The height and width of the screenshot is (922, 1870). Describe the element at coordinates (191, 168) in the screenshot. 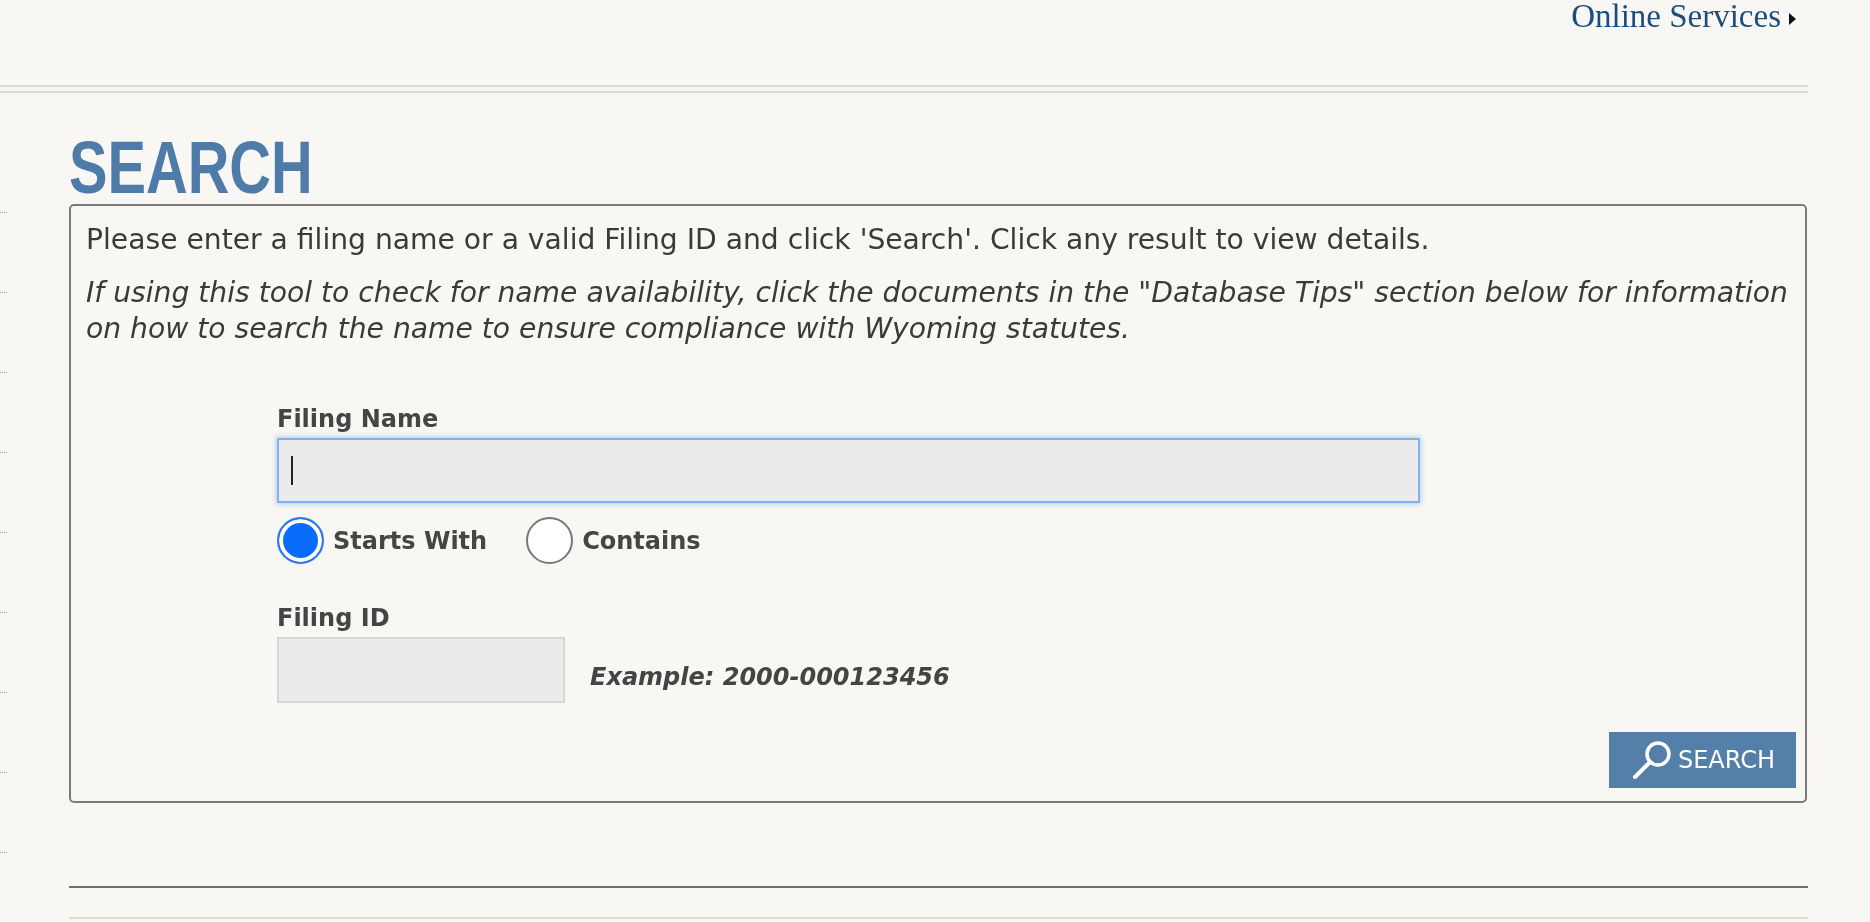

I see `page-title: SEARCH` at that location.